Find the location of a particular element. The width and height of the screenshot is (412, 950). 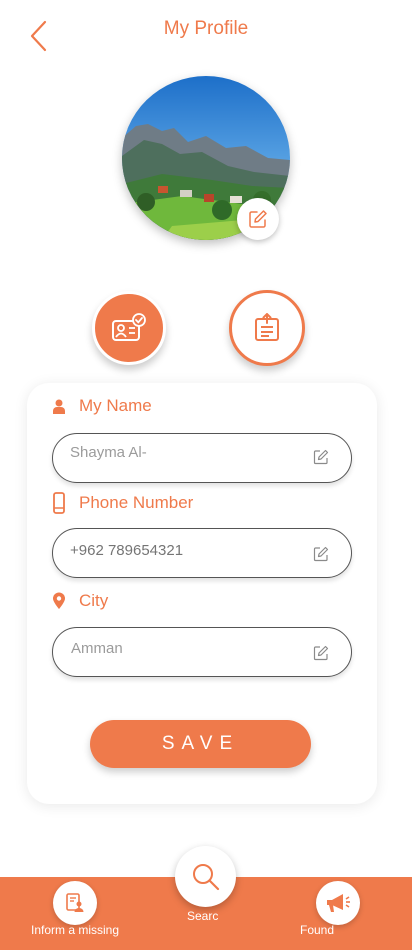

nav-search-label: Searc is located at coordinates (203, 916).